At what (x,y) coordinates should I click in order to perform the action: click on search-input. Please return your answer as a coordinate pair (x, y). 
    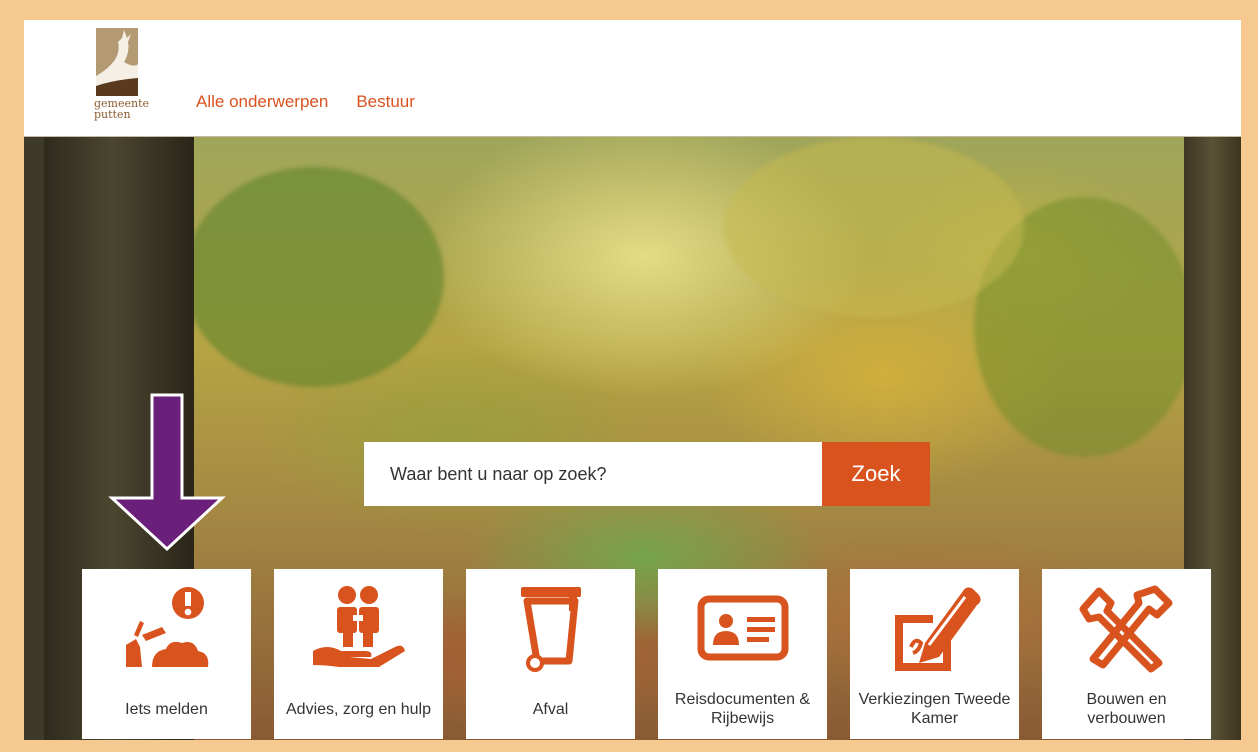
    Looking at the image, I should click on (593, 474).